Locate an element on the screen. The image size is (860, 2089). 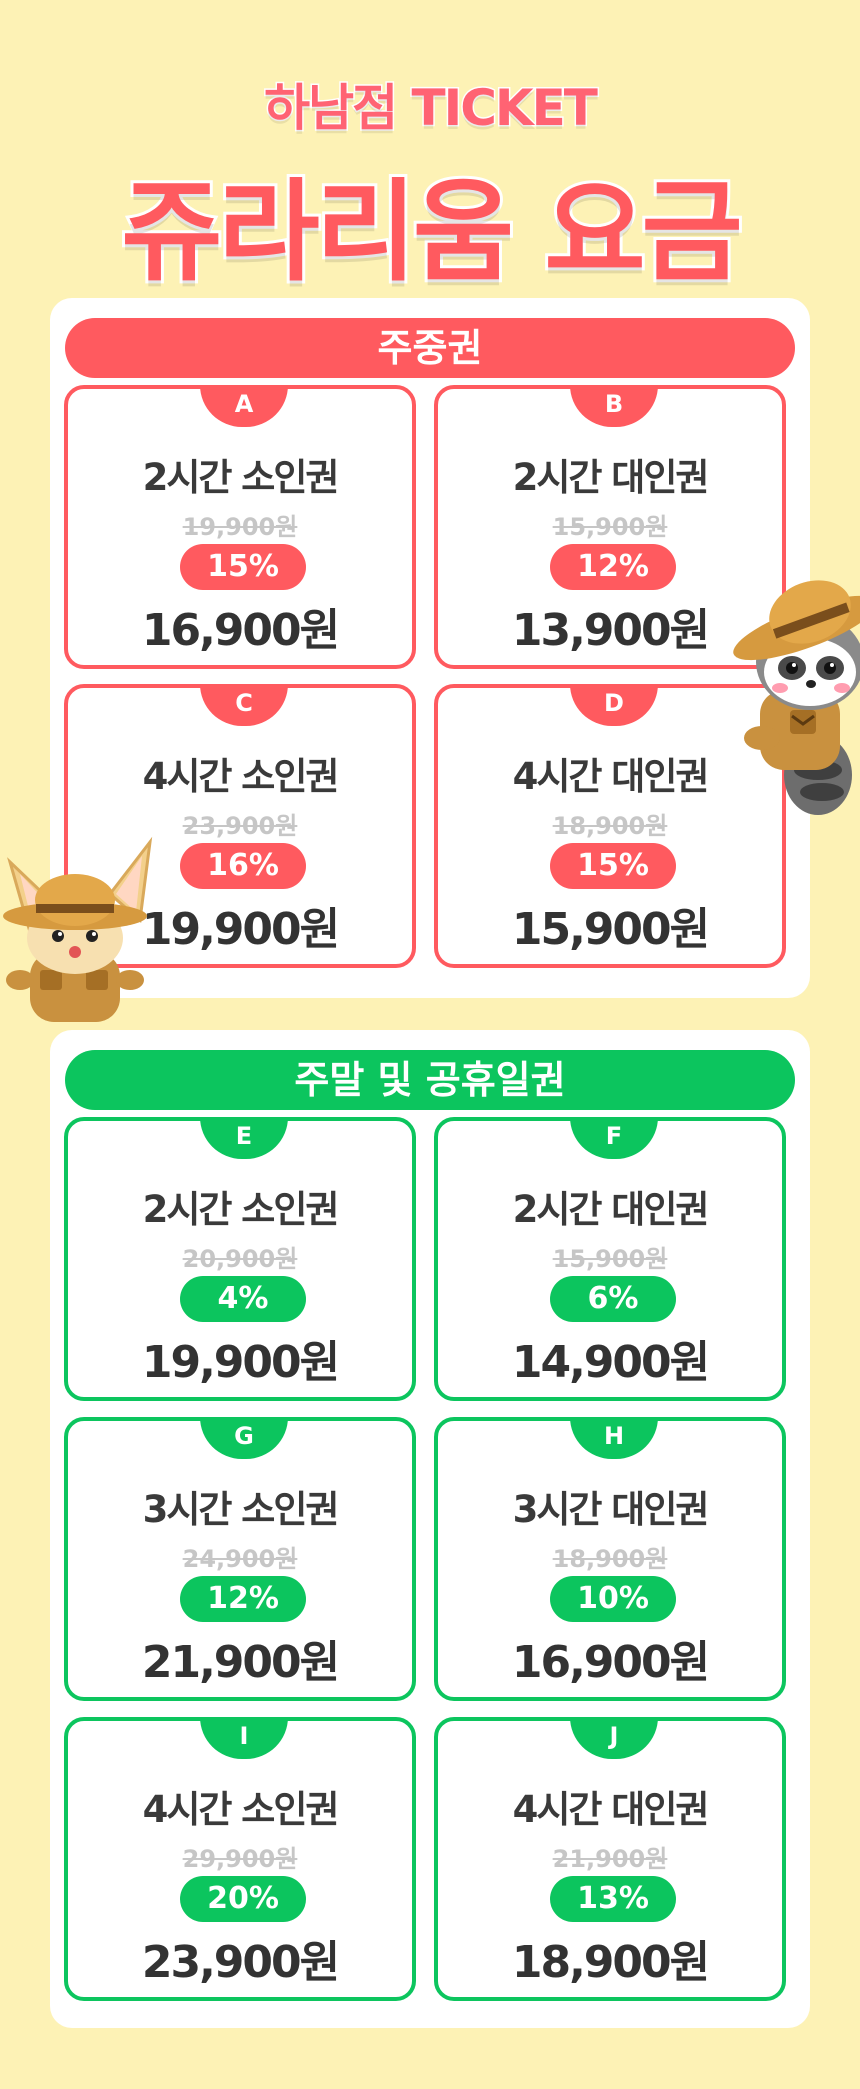
ticket-name: 4시간 대인권 is located at coordinates (611, 1809).